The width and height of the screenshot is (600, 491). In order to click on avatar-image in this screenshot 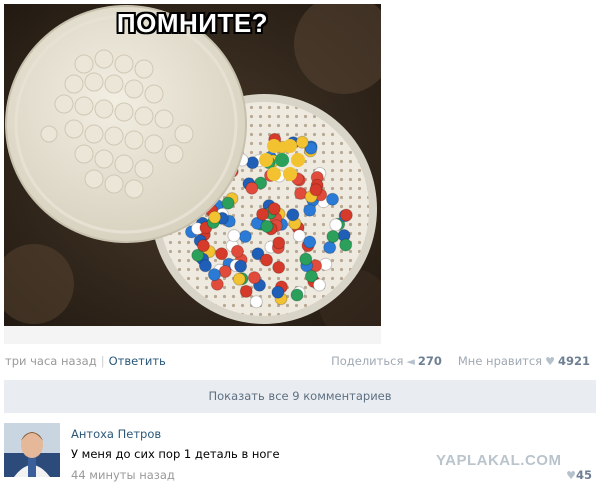, I will do `click(32, 450)`.